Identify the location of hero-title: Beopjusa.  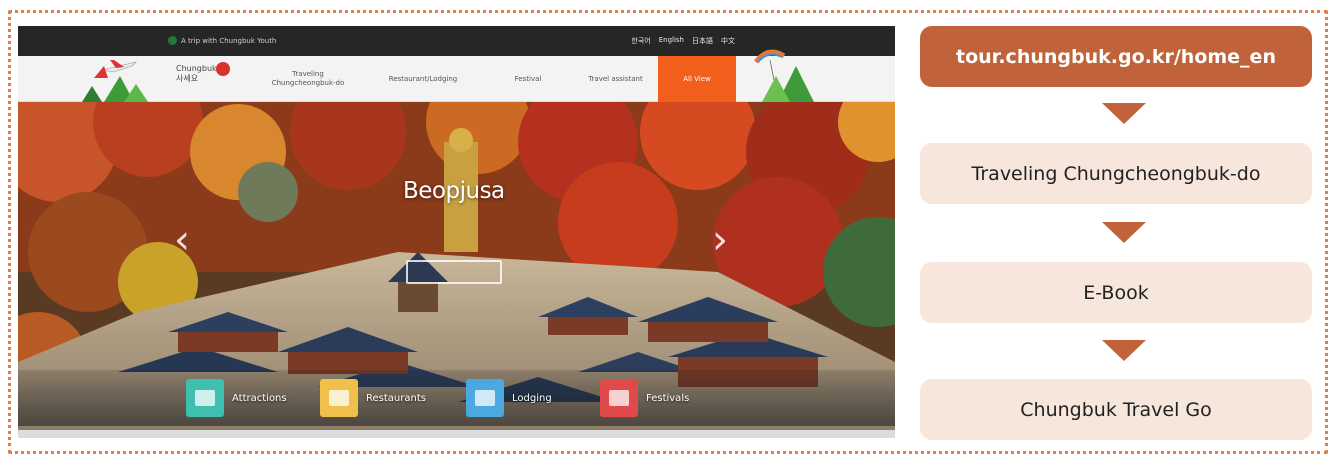
(454, 191).